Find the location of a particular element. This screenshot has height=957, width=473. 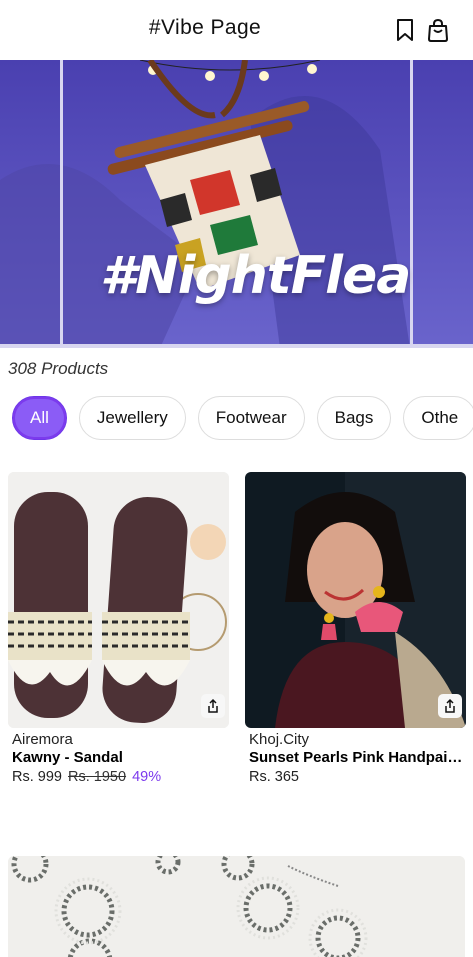

product-brand: Khoj.City is located at coordinates (279, 739).